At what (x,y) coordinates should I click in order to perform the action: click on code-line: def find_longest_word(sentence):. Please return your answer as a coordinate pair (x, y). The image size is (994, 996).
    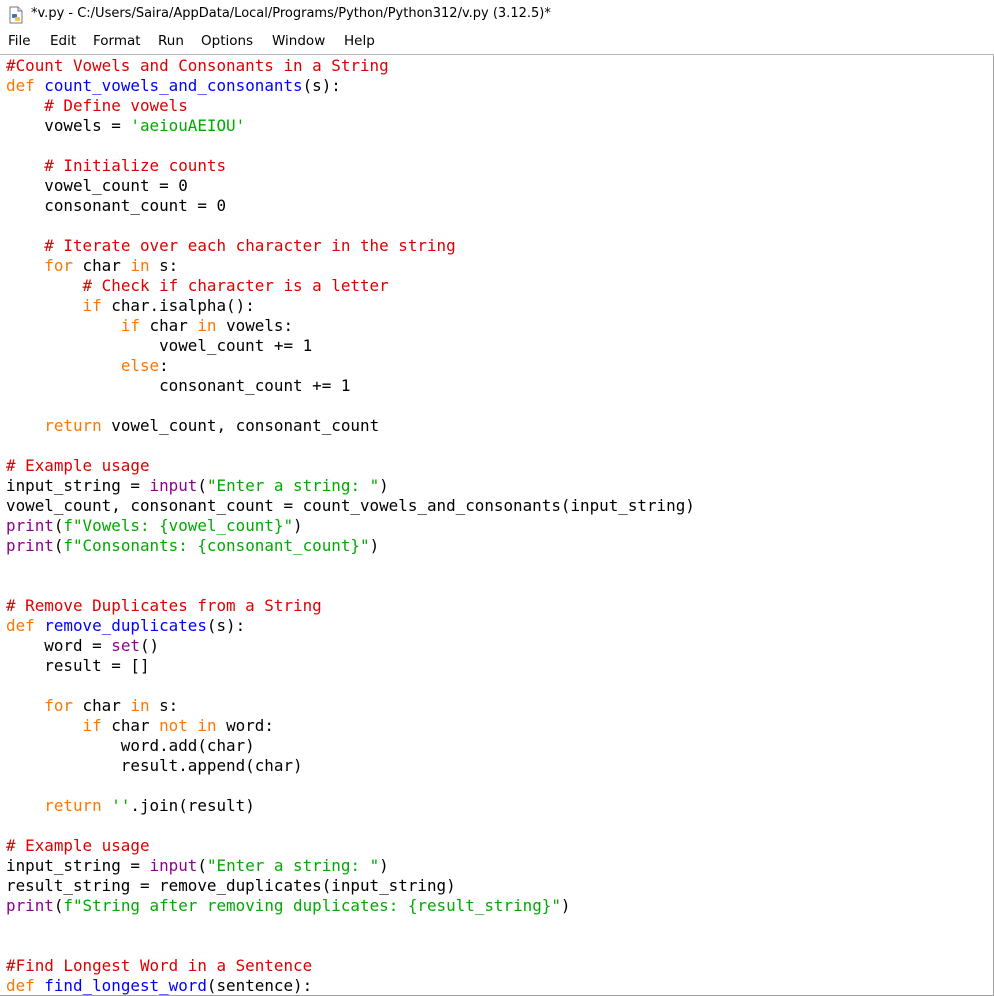
    Looking at the image, I should click on (159, 985).